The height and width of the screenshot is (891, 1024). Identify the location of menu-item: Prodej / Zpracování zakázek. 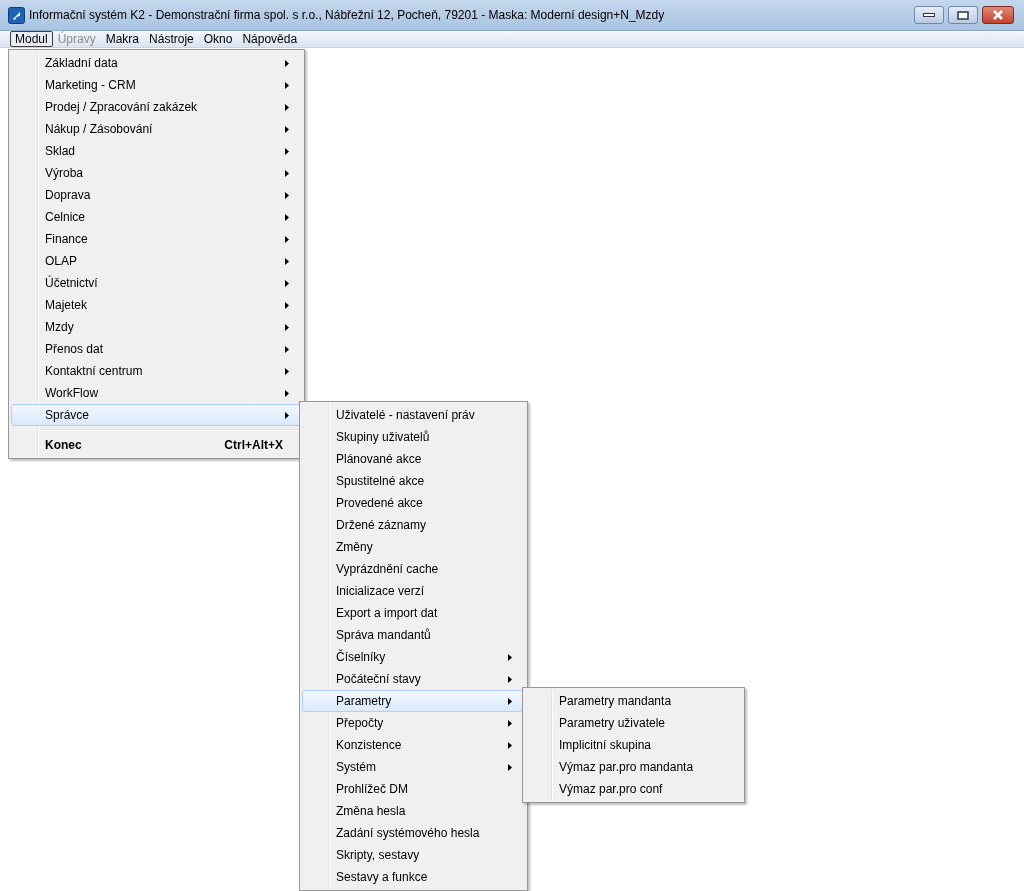
(156, 107).